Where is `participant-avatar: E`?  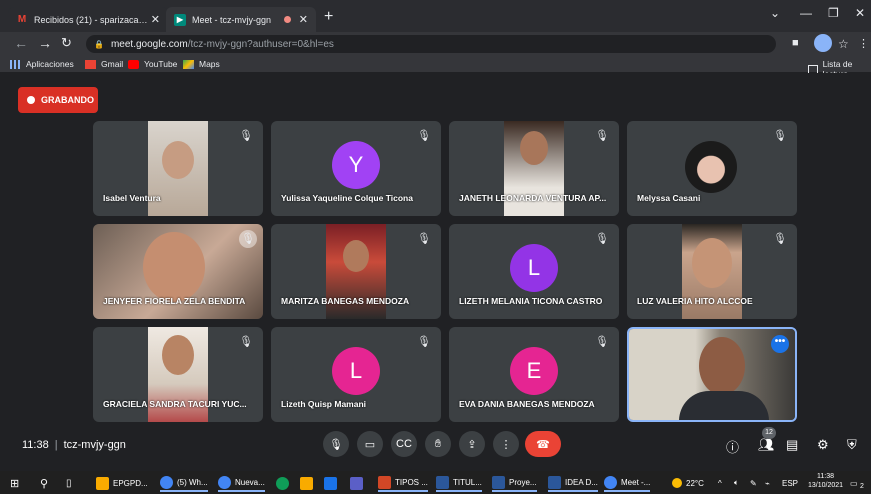 participant-avatar: E is located at coordinates (534, 370).